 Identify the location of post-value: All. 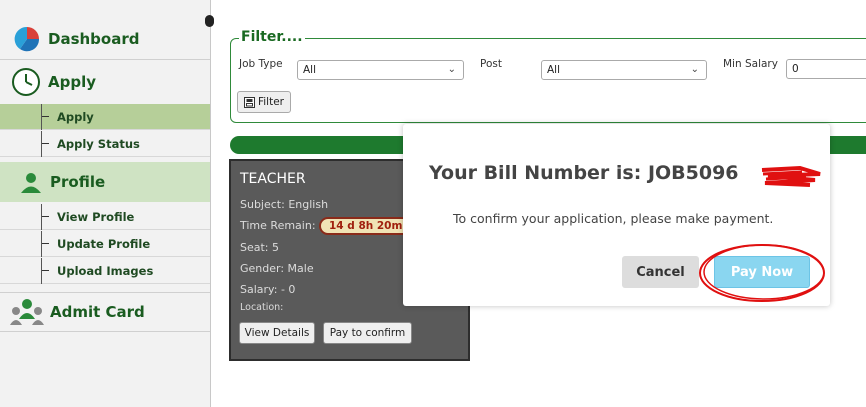
(554, 70).